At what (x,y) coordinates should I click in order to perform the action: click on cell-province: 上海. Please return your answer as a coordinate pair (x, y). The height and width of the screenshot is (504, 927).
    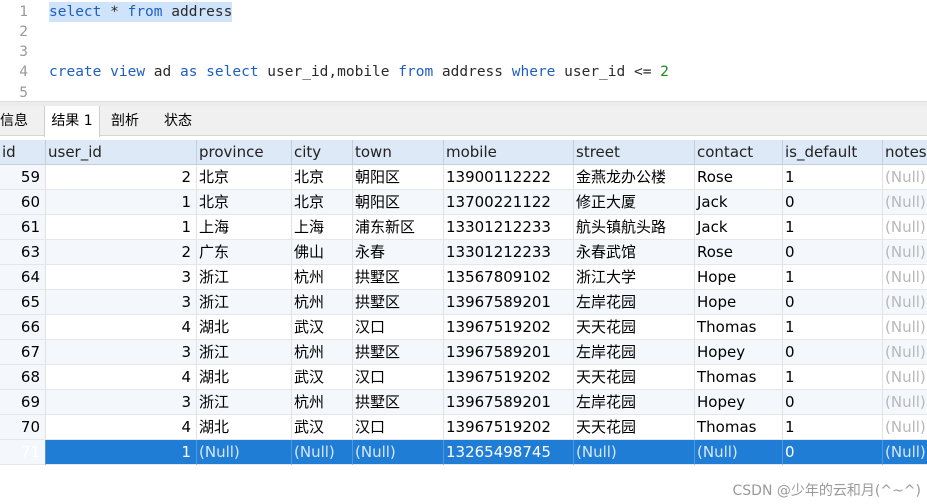
    Looking at the image, I should click on (244, 227).